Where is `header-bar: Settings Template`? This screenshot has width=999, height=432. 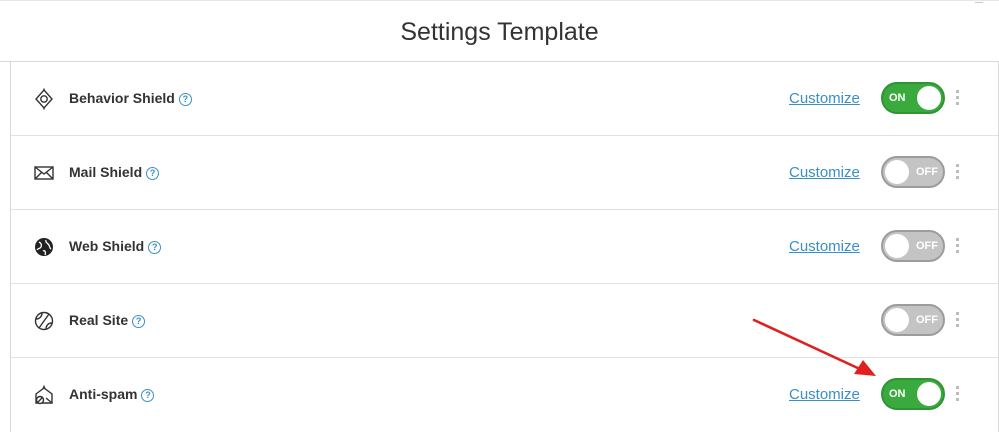 header-bar: Settings Template is located at coordinates (499, 31).